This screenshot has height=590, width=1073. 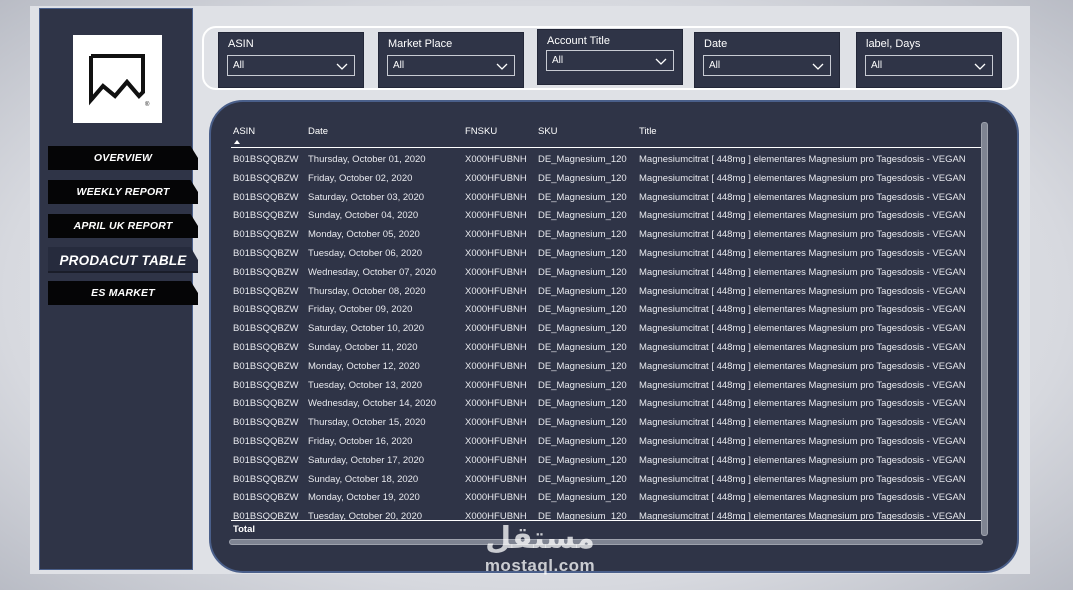 What do you see at coordinates (237, 142) in the screenshot?
I see `sort-ascending-icon` at bounding box center [237, 142].